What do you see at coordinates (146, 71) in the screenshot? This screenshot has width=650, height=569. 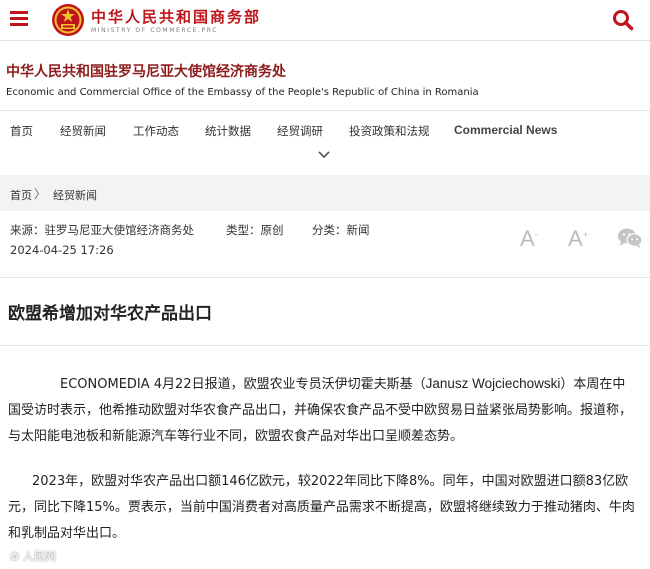 I see `office-name-cn: 中华人民共和国驻罗马尼亚大使馆经济商务处` at bounding box center [146, 71].